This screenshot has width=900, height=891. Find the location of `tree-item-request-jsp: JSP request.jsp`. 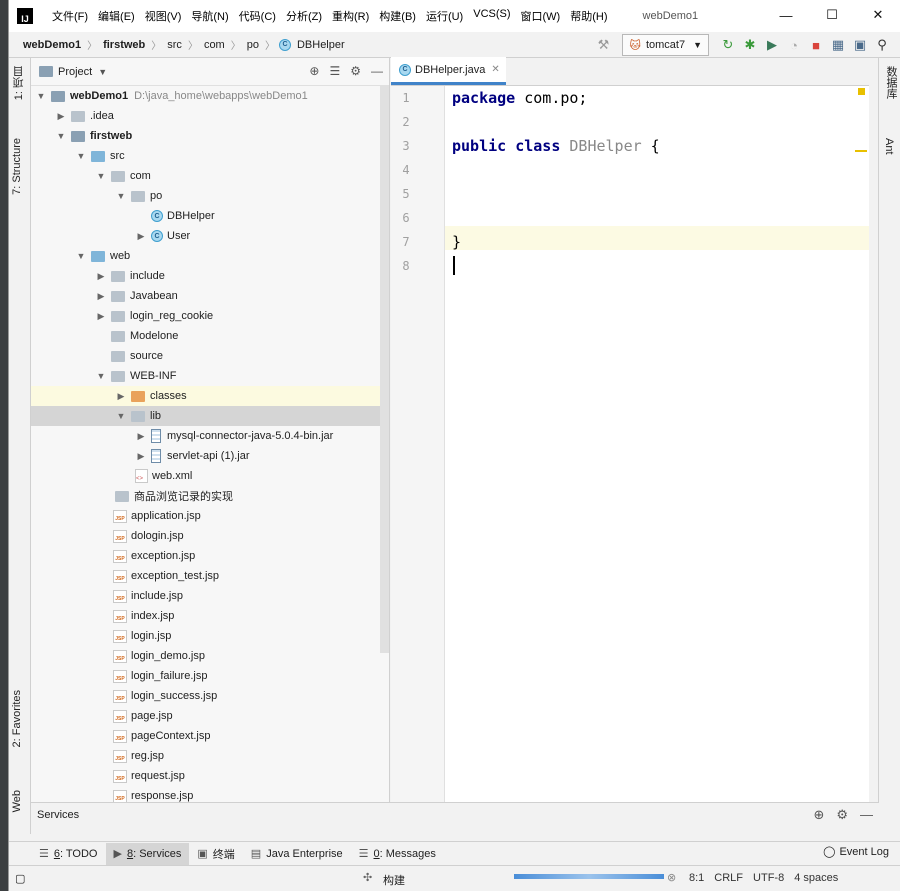

tree-item-request-jsp: JSP request.jsp is located at coordinates (205, 776).